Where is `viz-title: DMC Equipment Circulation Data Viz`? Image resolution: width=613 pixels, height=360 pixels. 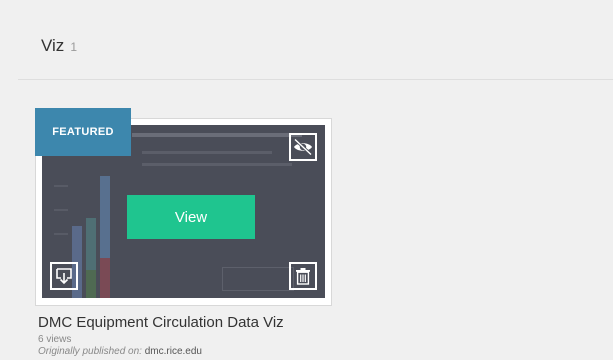 viz-title: DMC Equipment Circulation Data Viz is located at coordinates (161, 322).